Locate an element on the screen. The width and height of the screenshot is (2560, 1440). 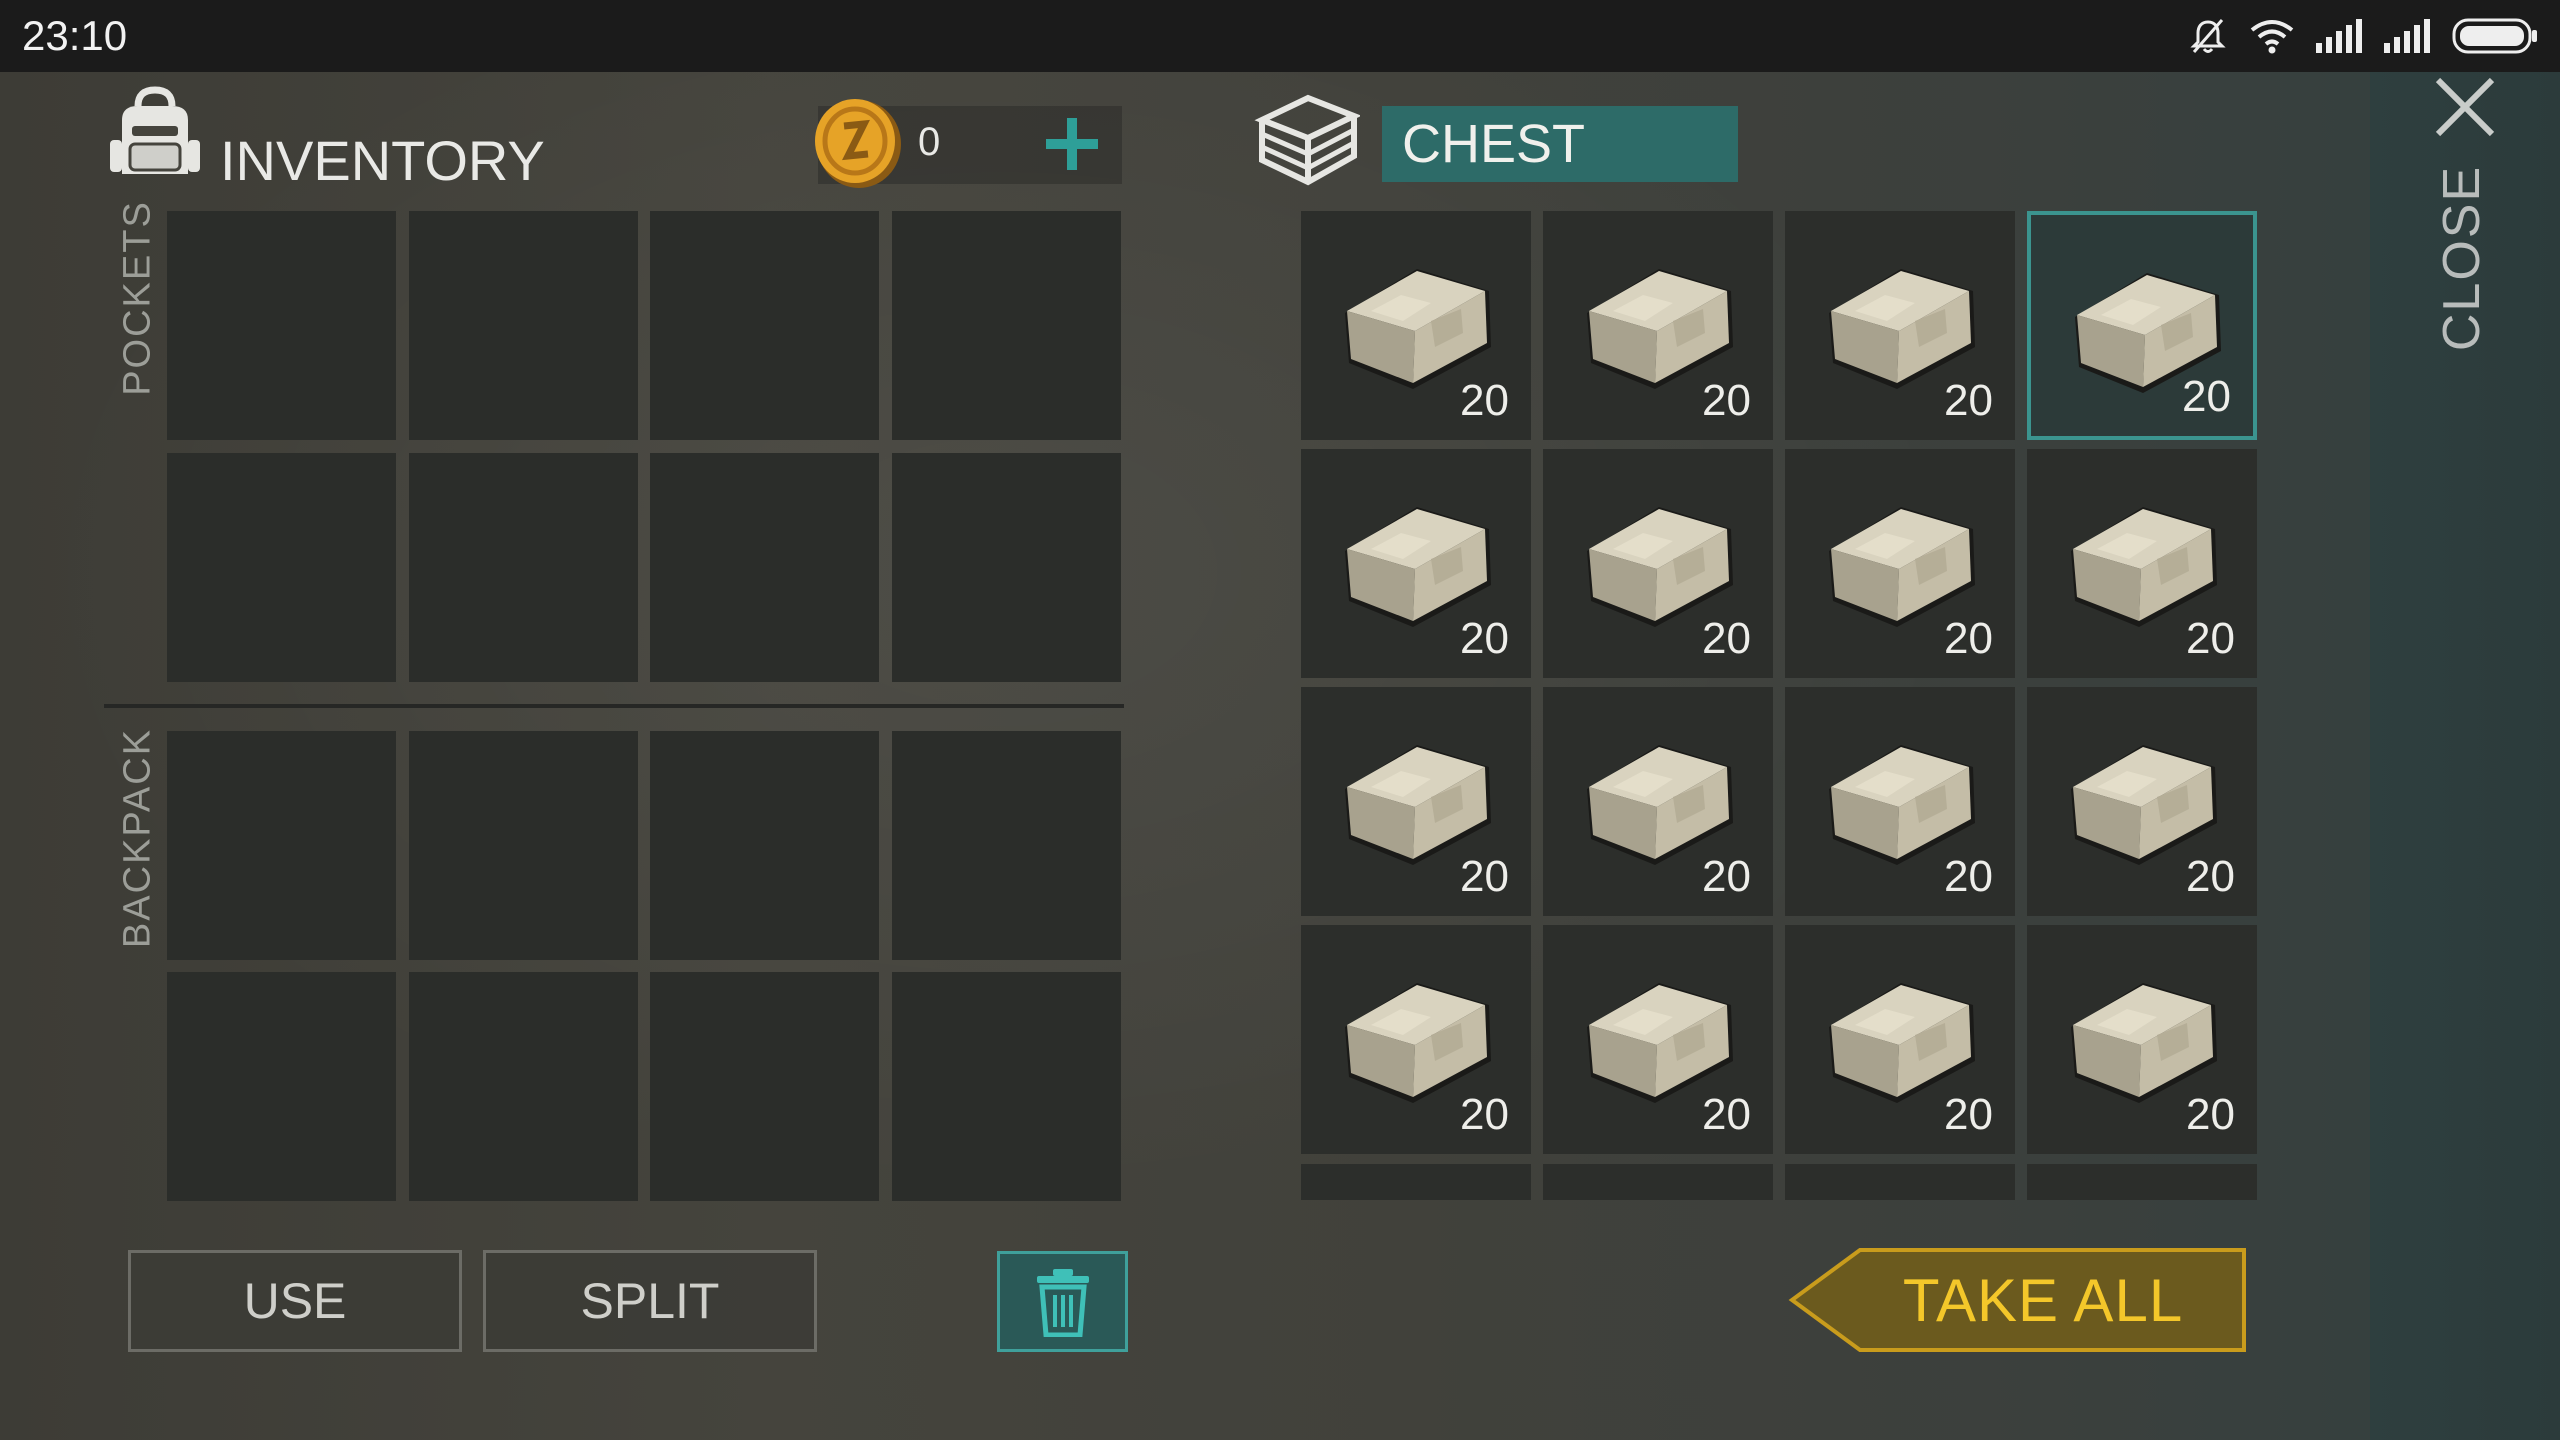
battery-icon is located at coordinates (2494, 36).